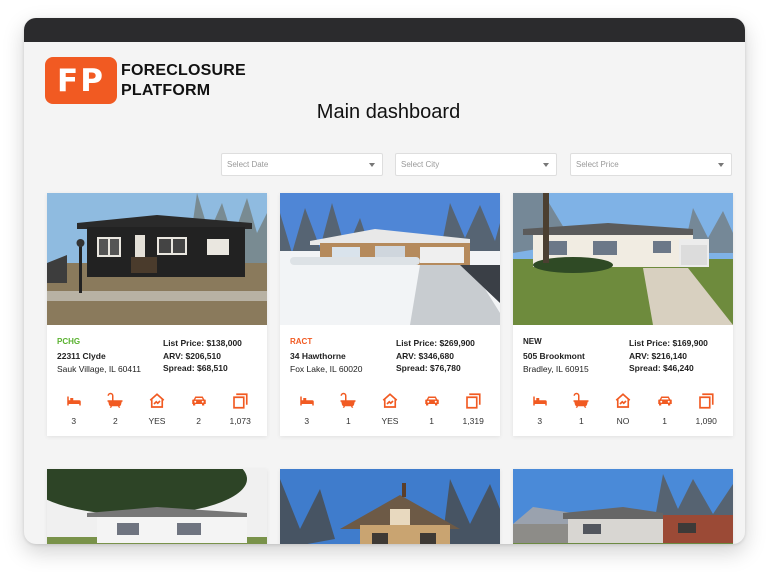 This screenshot has width=768, height=572. I want to click on status-badge: PCHG, so click(69, 341).